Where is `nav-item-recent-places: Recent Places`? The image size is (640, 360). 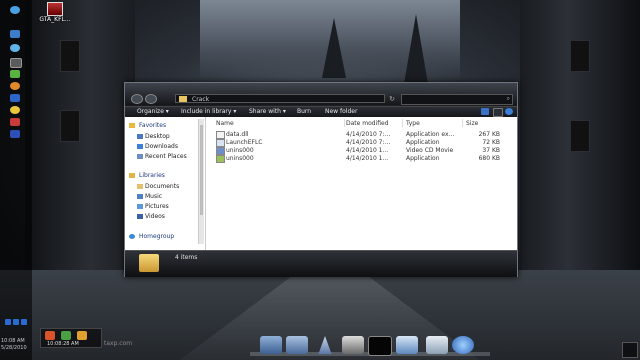 nav-item-recent-places: Recent Places is located at coordinates (166, 156).